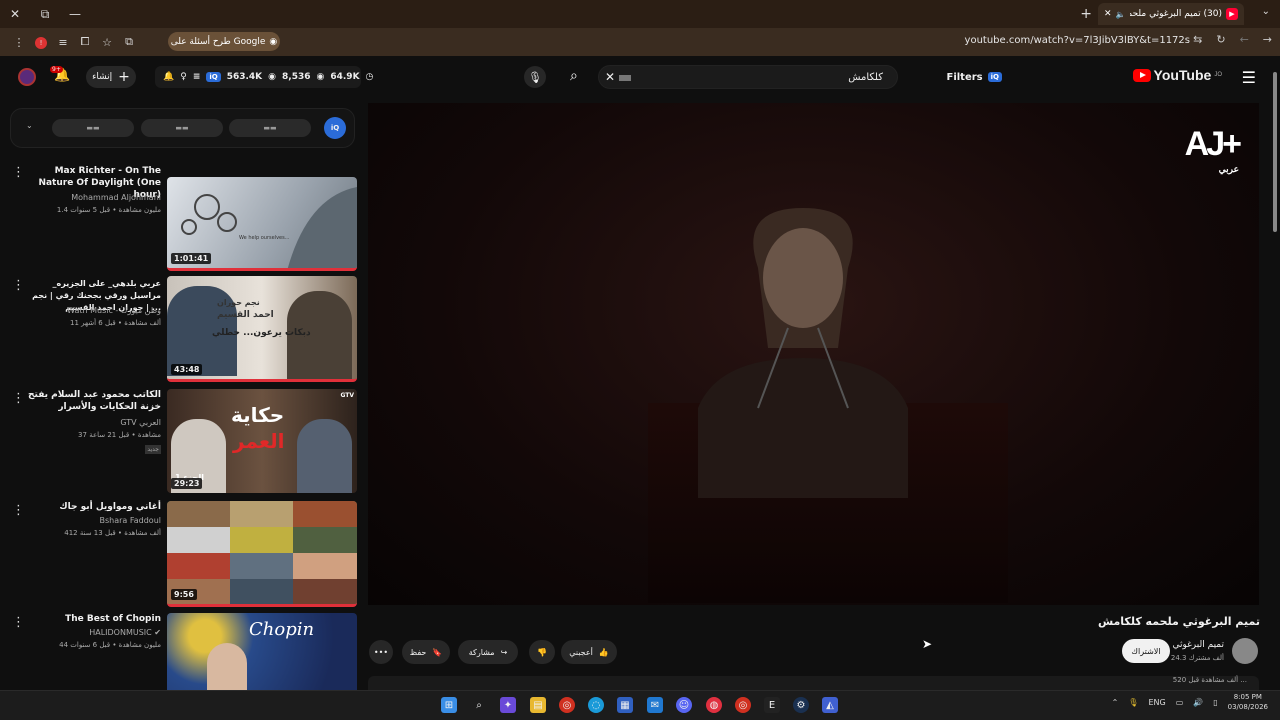  Describe the element at coordinates (801, 705) in the screenshot. I see `steam-icon: ⚙` at that location.